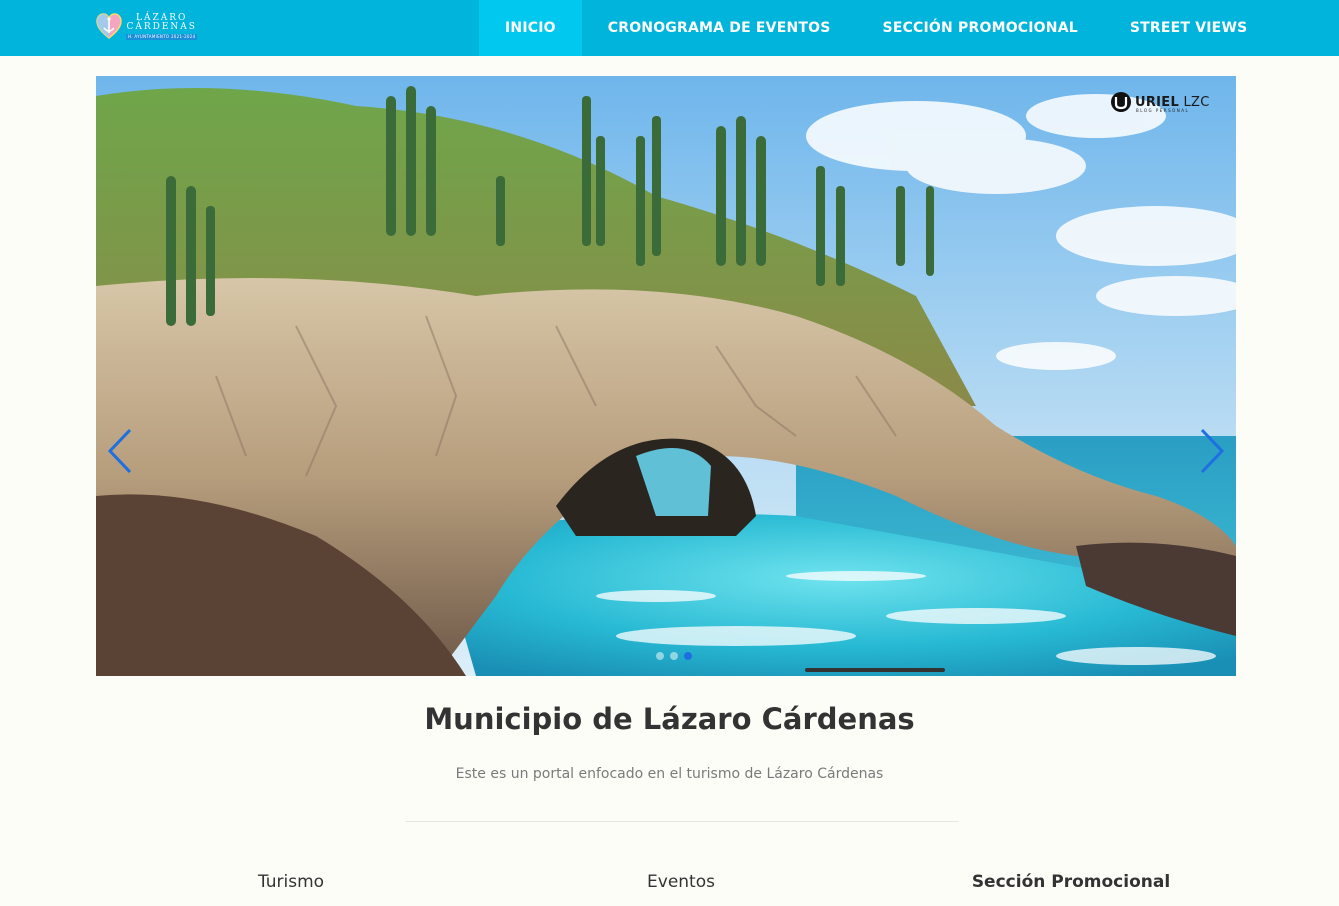  I want to click on chevron-right-icon, so click(1212, 451).